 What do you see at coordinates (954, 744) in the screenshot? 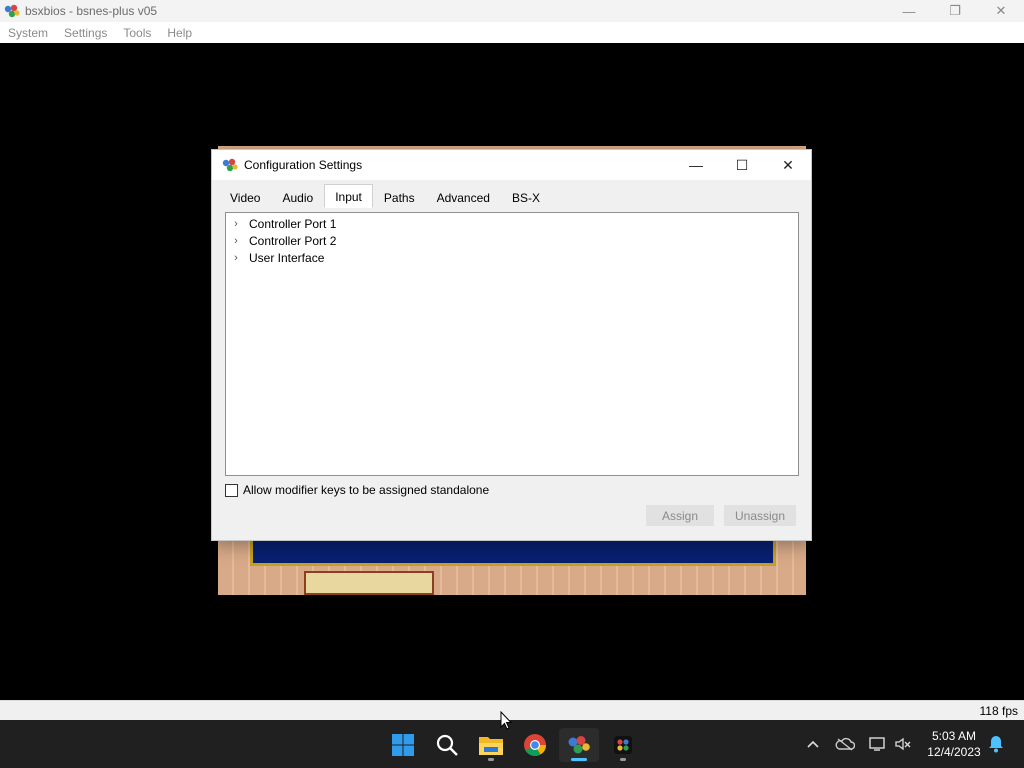
I see `taskbar-clock: 5:03 AM 12/4/2023` at bounding box center [954, 744].